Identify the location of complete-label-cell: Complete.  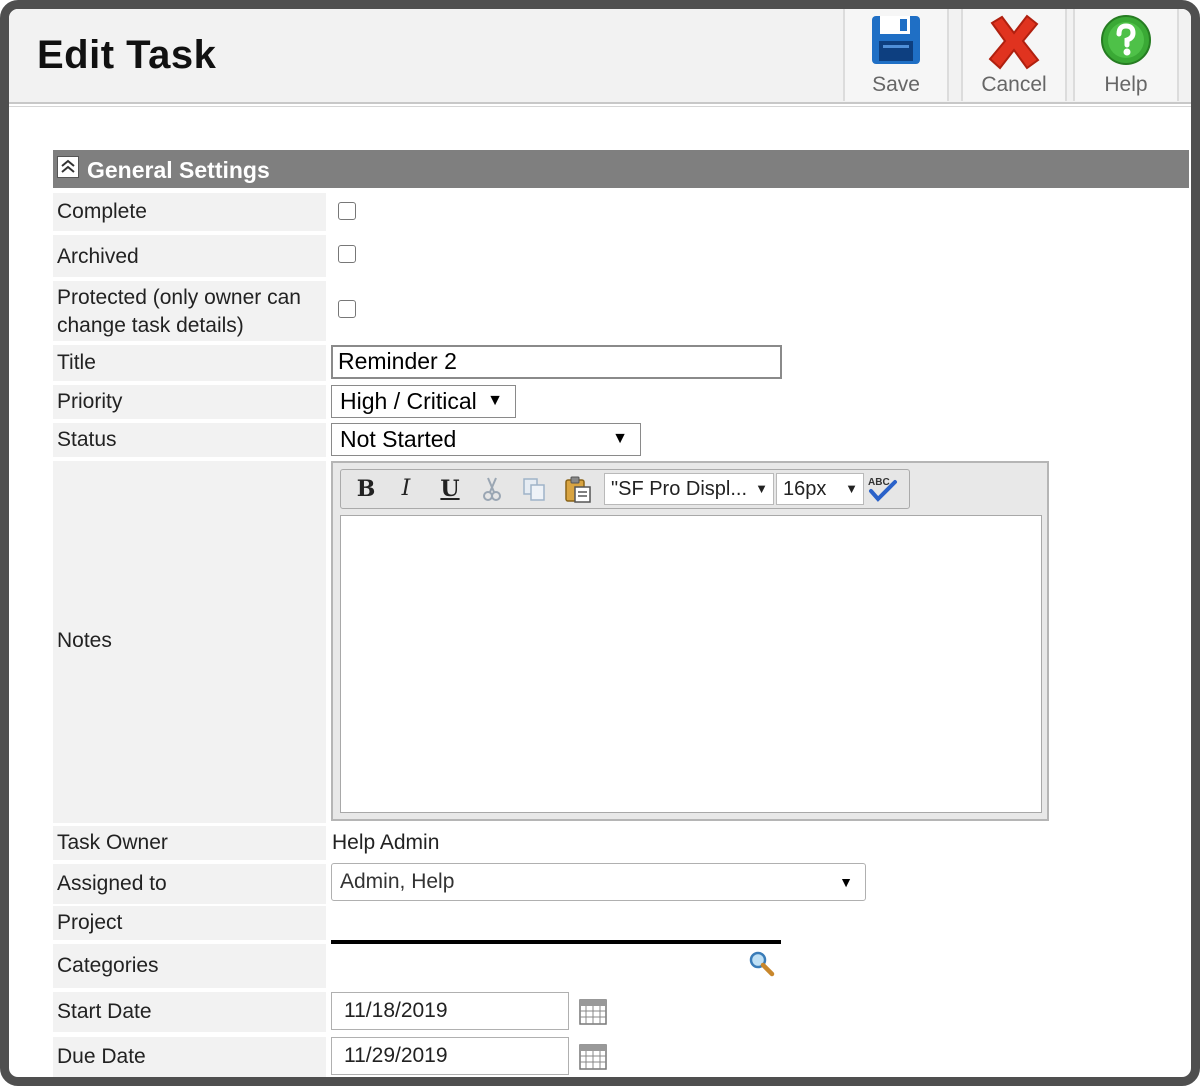
(189, 212).